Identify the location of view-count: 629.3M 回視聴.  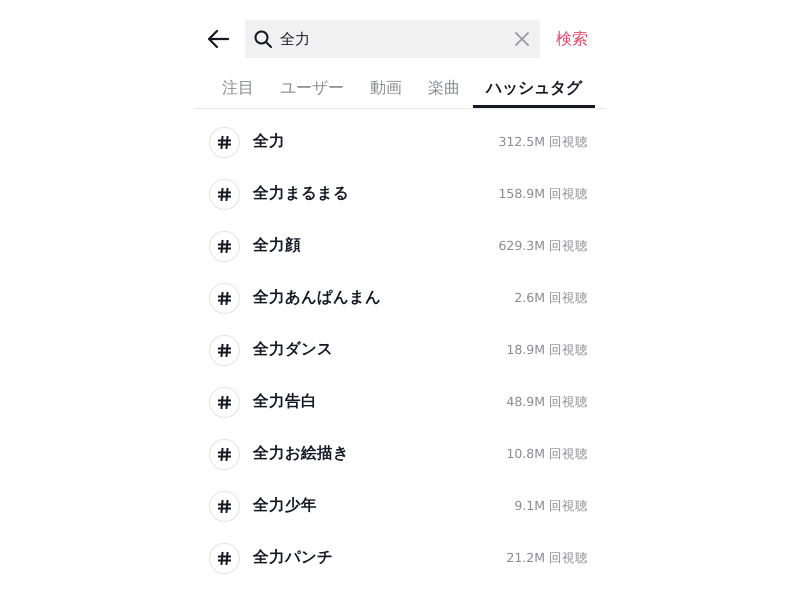
(543, 245).